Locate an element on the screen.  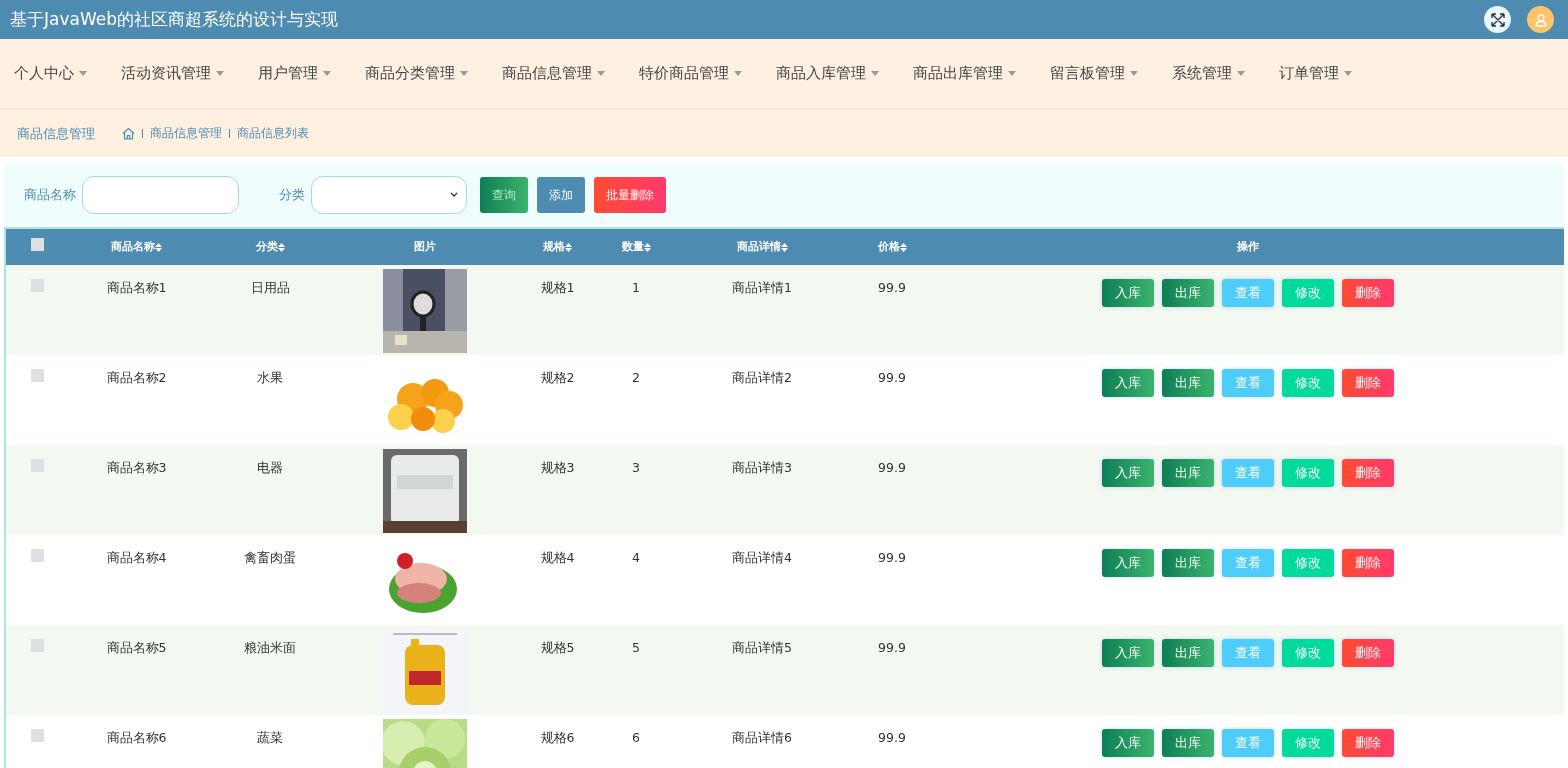
nav-menu-item: 系统管理 is located at coordinates (1208, 73).